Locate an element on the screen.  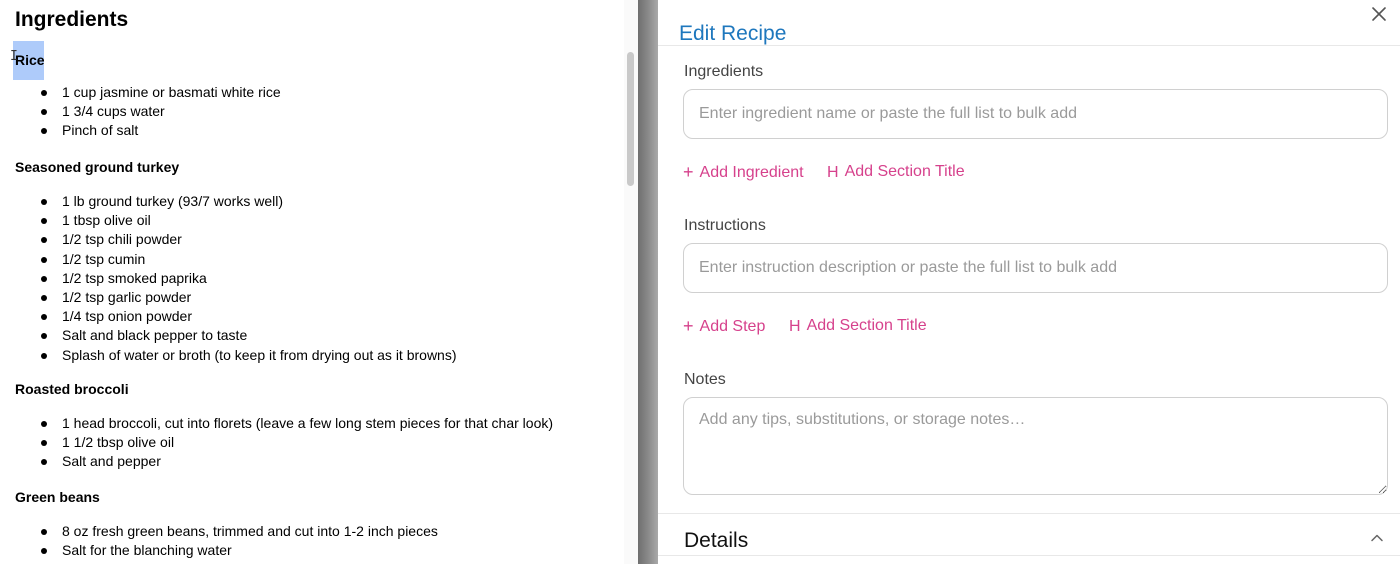
section-title: Roasted broccoli is located at coordinates (72, 389).